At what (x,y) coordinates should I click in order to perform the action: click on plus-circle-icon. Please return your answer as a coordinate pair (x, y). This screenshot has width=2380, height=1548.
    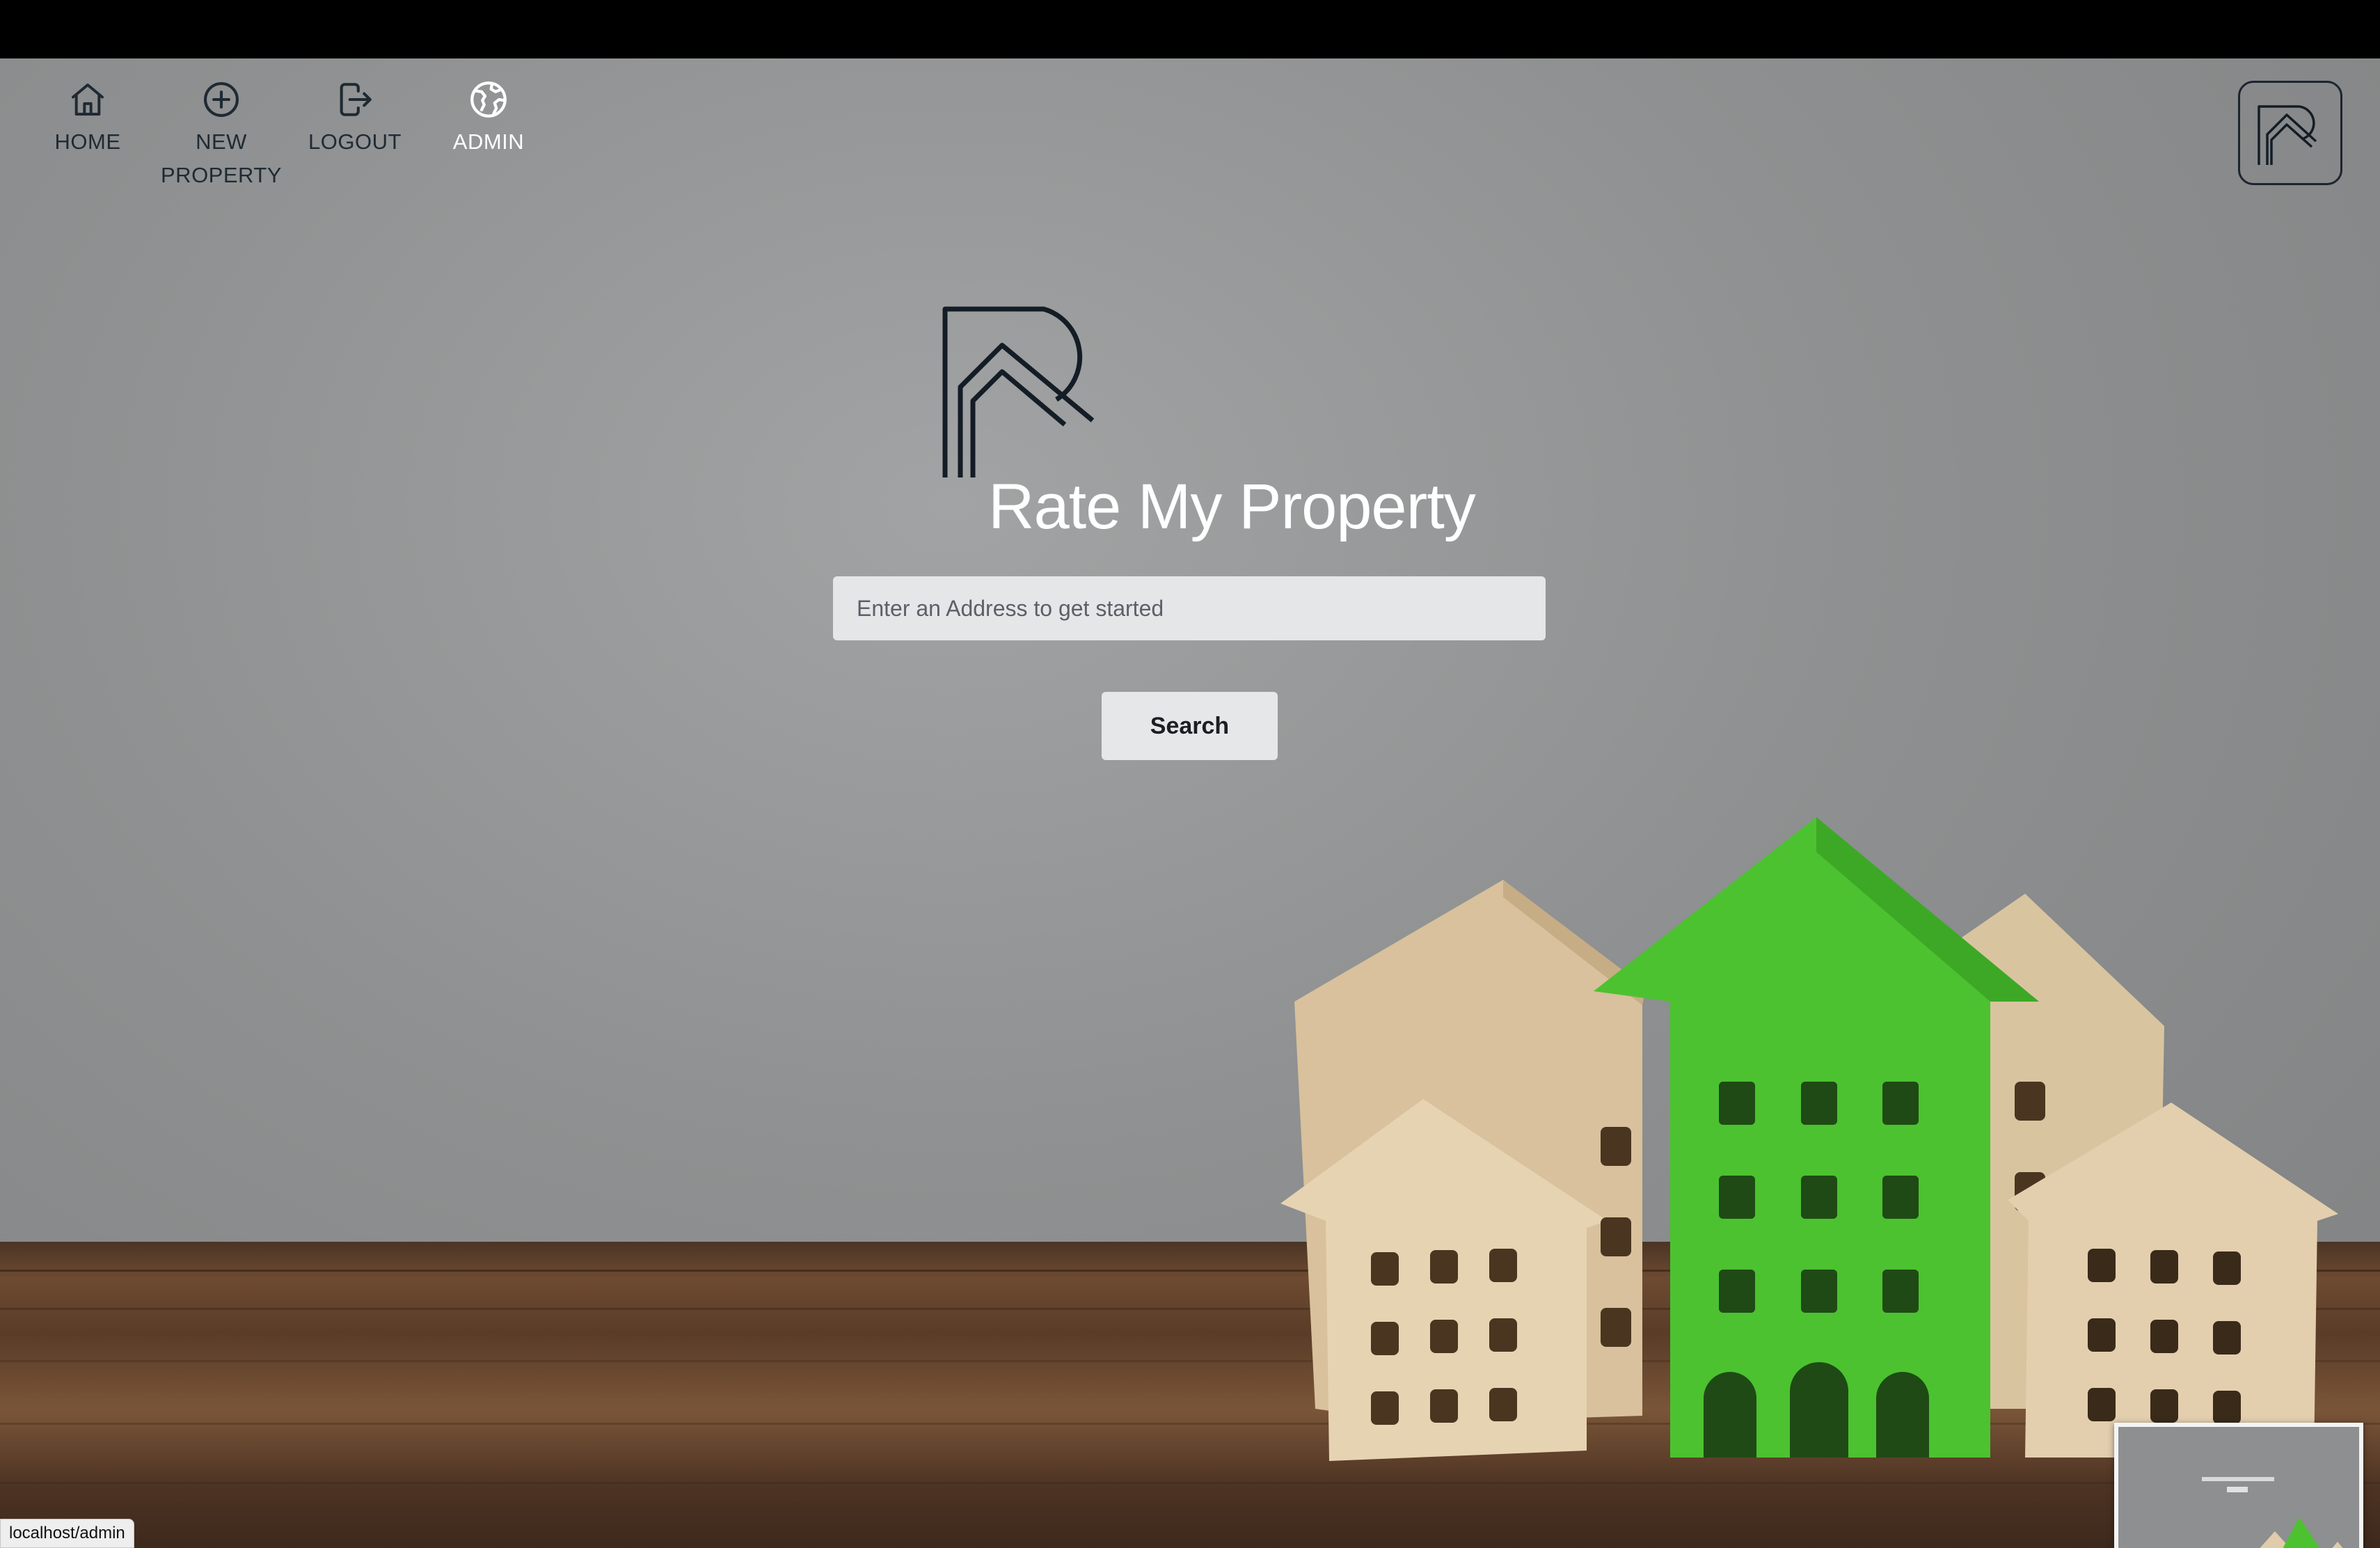
    Looking at the image, I should click on (221, 99).